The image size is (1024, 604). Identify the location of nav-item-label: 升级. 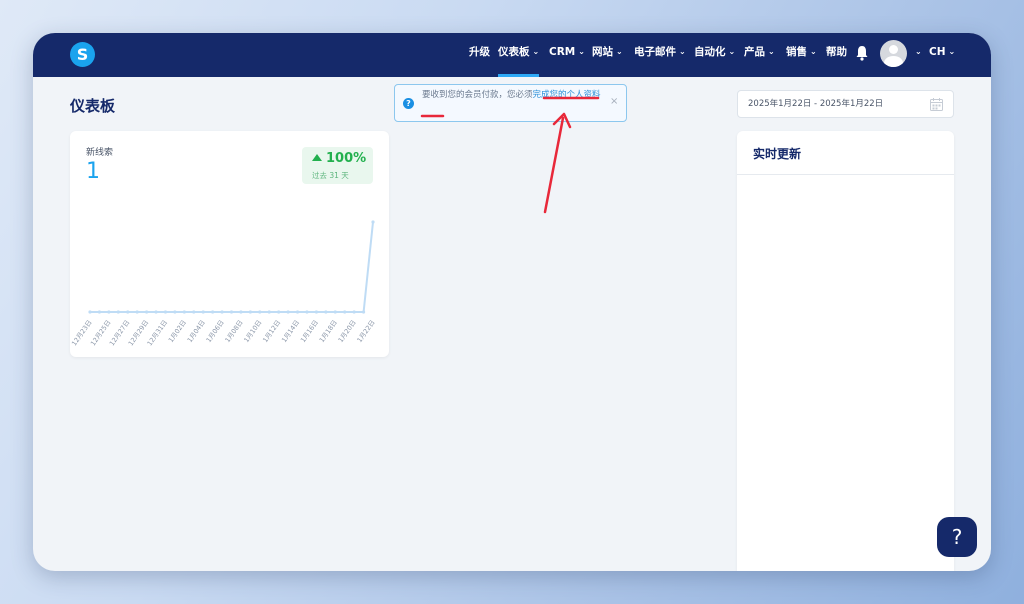
(479, 52).